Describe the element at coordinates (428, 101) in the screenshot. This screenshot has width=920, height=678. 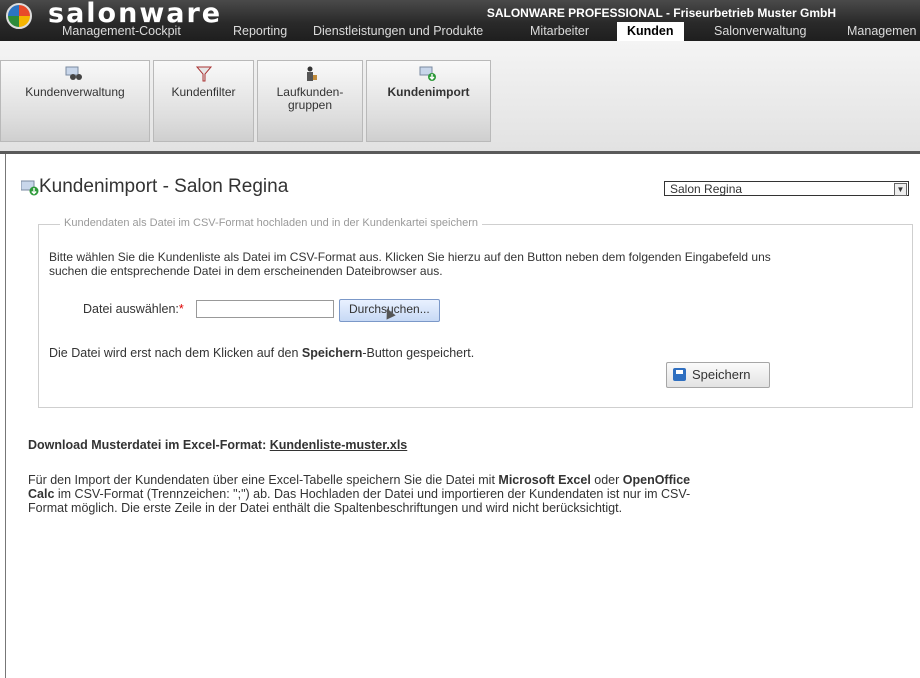
I see `tile-kundenimport: Kundenimport` at that location.